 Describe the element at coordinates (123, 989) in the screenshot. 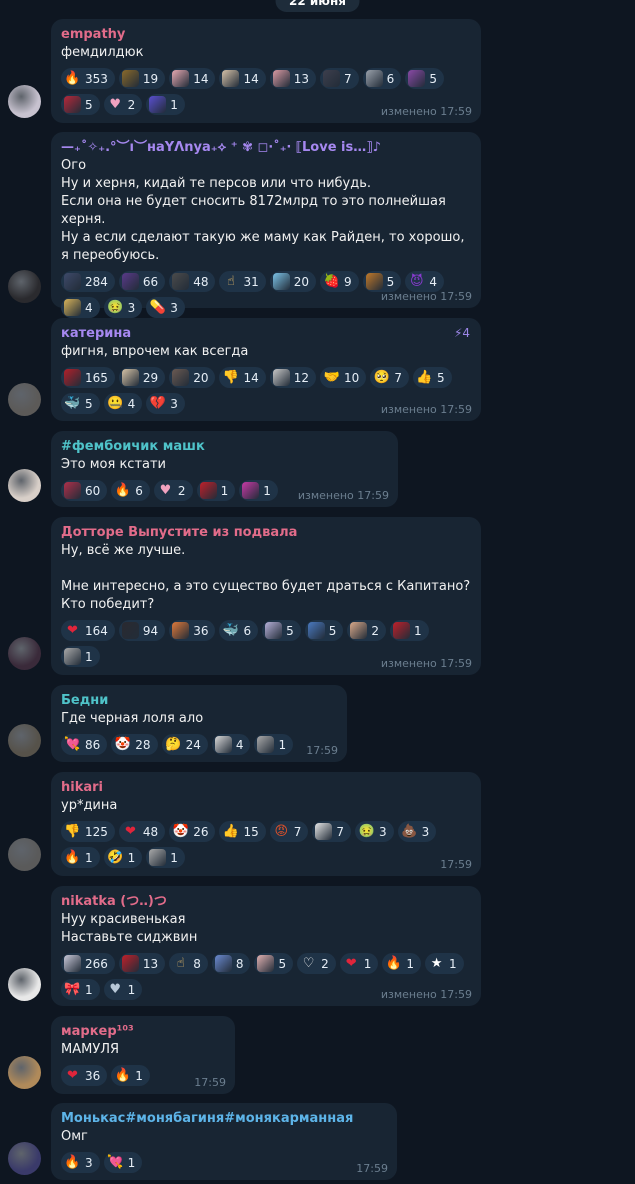

I see `reaction-button: ♥ 1` at that location.